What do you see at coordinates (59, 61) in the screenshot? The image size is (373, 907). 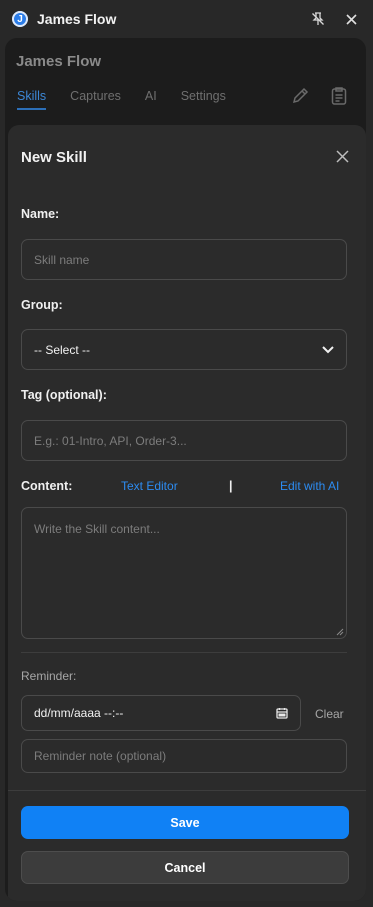 I see `panel-title: James Flow` at bounding box center [59, 61].